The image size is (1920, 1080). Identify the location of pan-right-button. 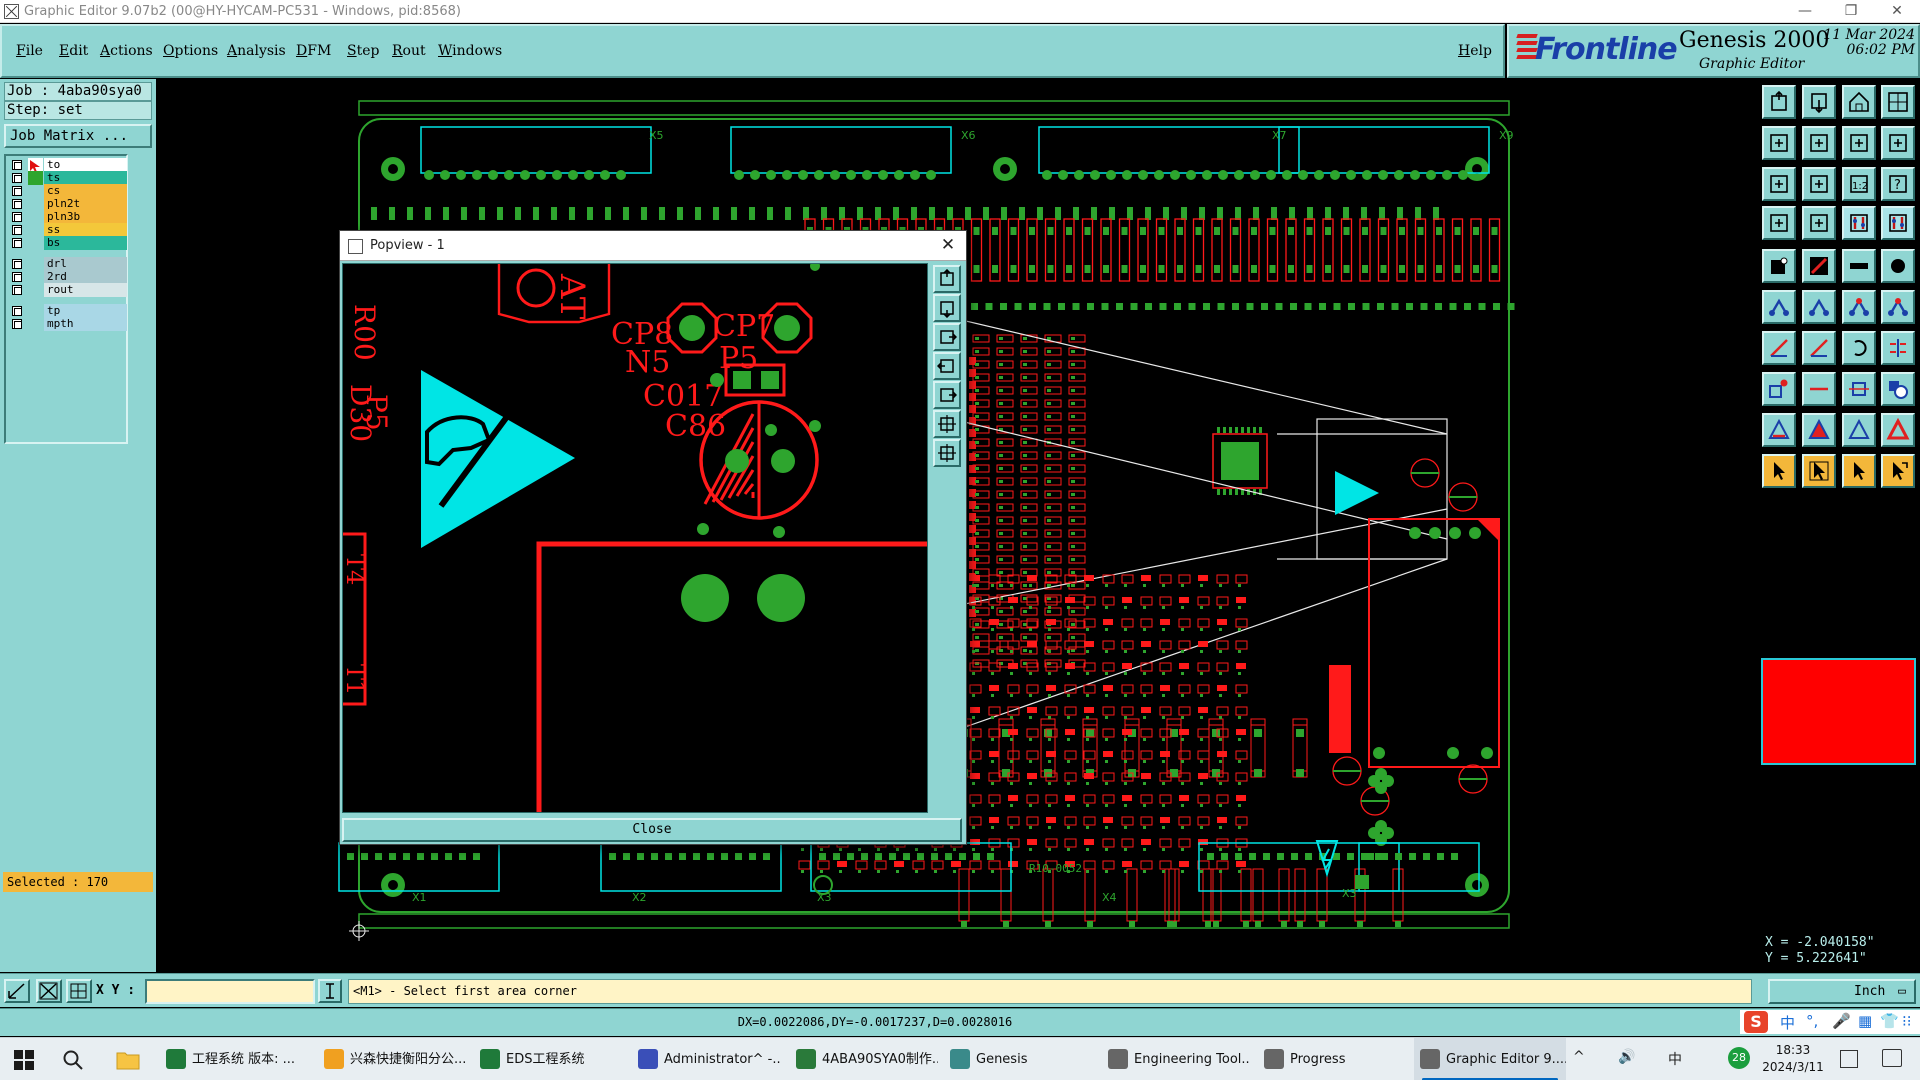
(947, 395).